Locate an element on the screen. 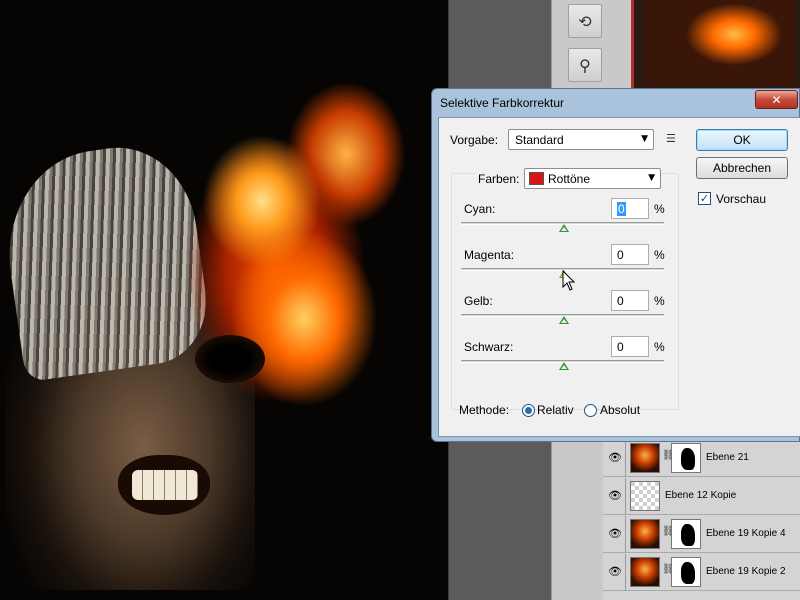 This screenshot has height=600, width=800. rotate-icon: ⟲ is located at coordinates (585, 21).